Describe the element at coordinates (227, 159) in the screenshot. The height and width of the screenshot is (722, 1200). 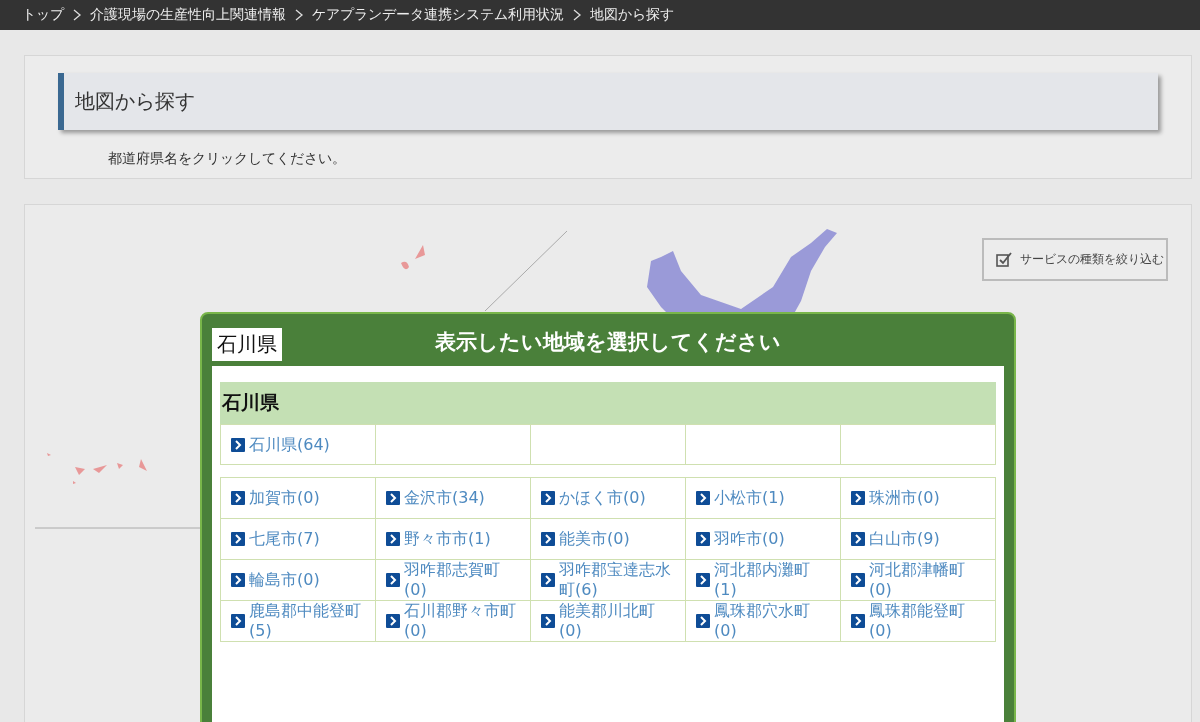
I see `instruction-text: 都道府県名をクリックしてください。` at that location.